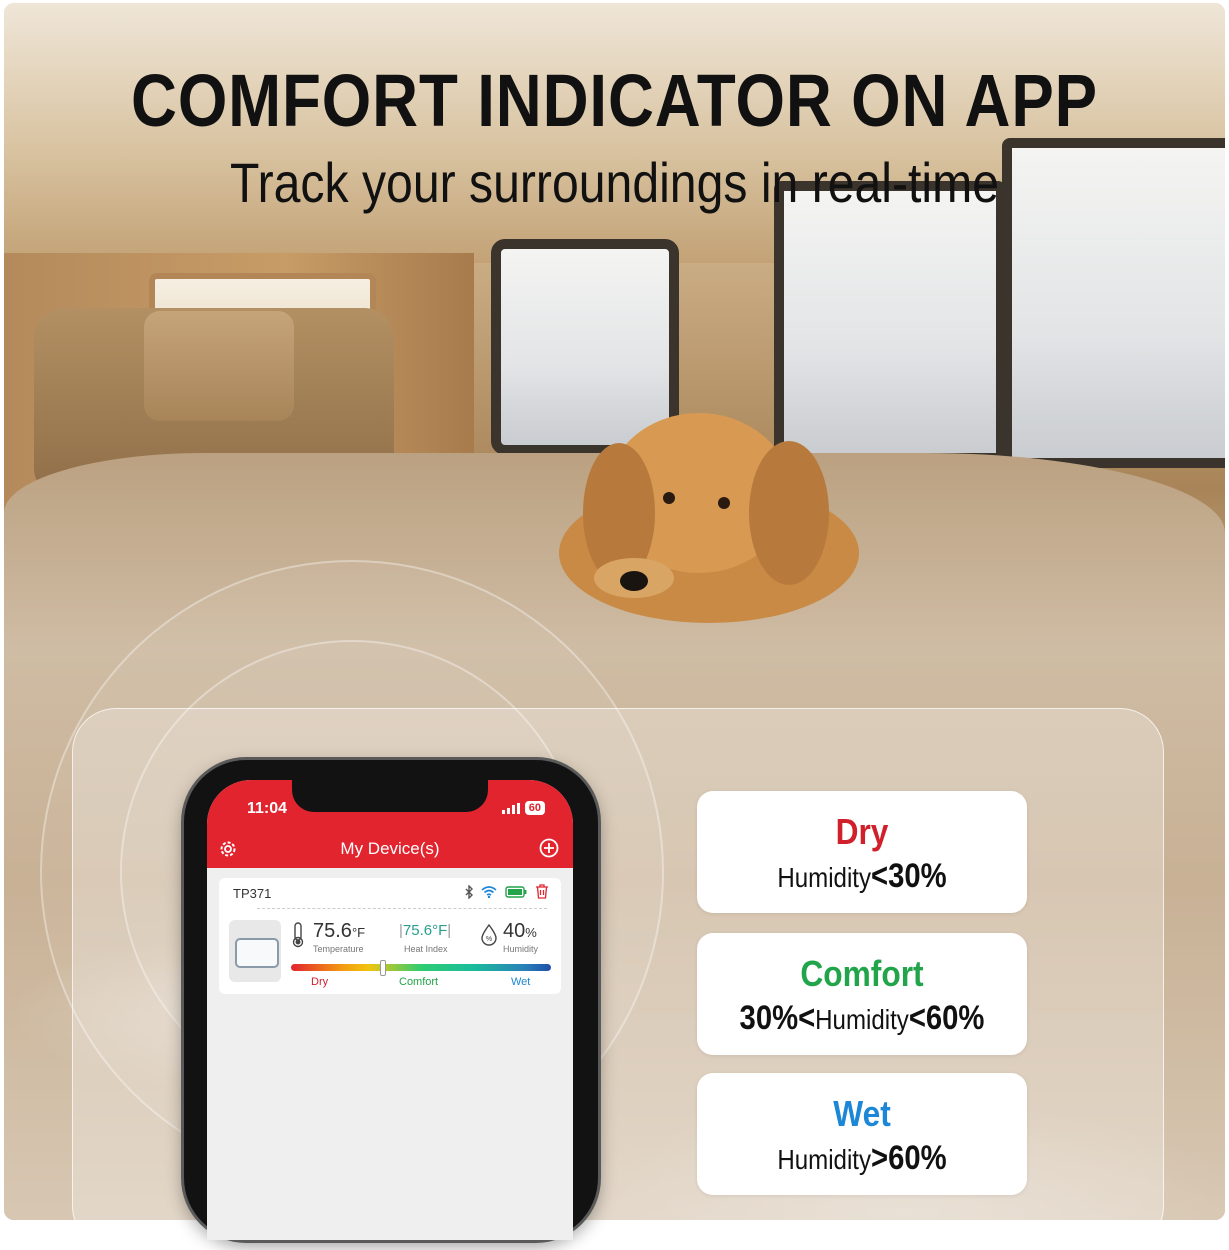 The width and height of the screenshot is (1229, 1250). What do you see at coordinates (521, 949) in the screenshot?
I see `humidity-label: Humidity` at bounding box center [521, 949].